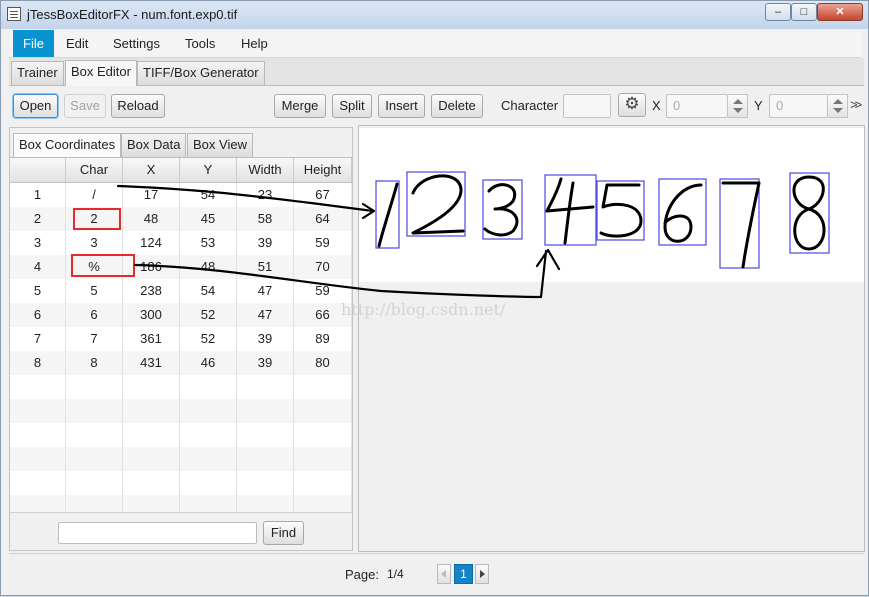 The width and height of the screenshot is (869, 597). Describe the element at coordinates (338, 241) in the screenshot. I see `annotation-arrows` at that location.